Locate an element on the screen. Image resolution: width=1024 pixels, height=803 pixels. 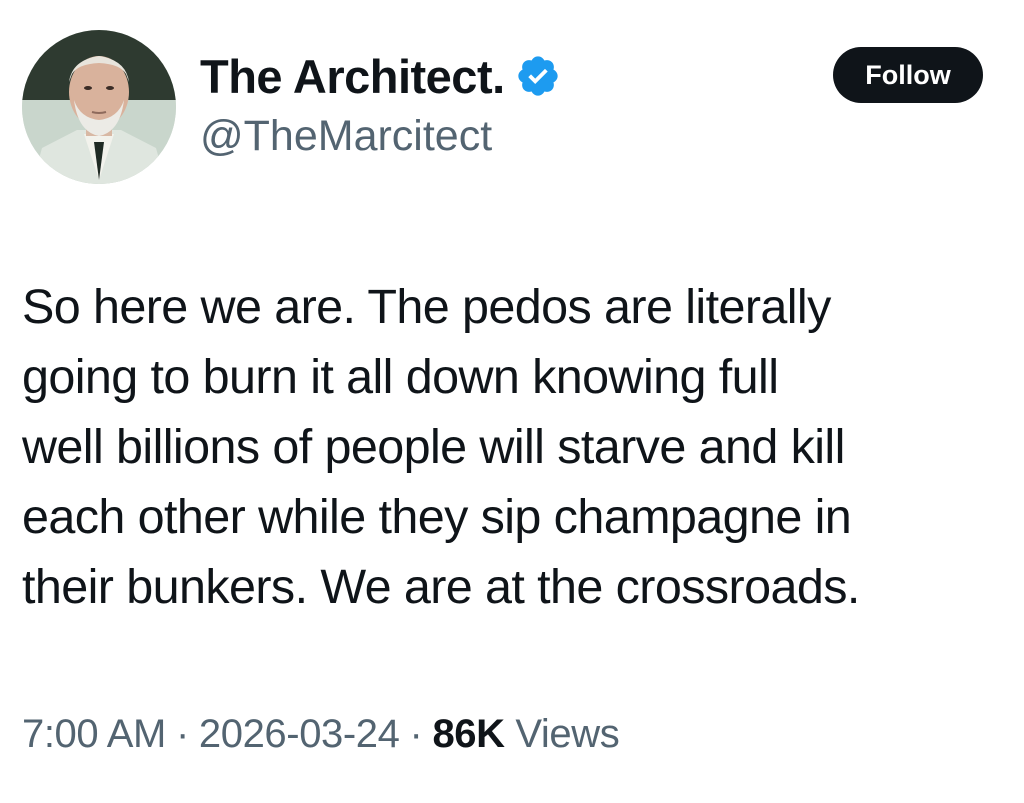
author-info: The Architect. @TheMarcitect is located at coordinates (380, 102).